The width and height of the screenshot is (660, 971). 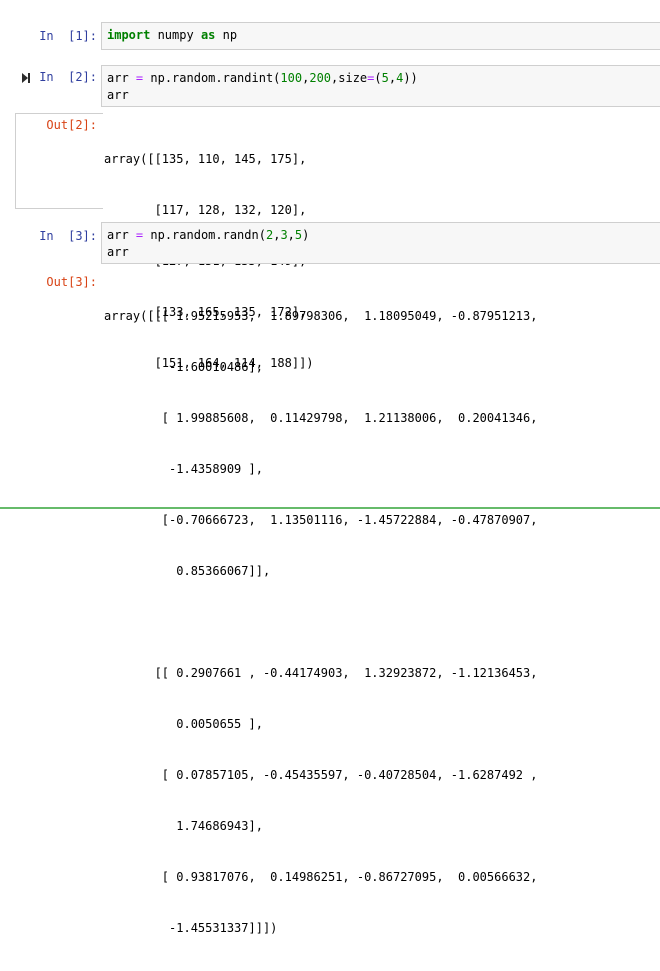 What do you see at coordinates (284, 235) in the screenshot?
I see `code-token: 3` at bounding box center [284, 235].